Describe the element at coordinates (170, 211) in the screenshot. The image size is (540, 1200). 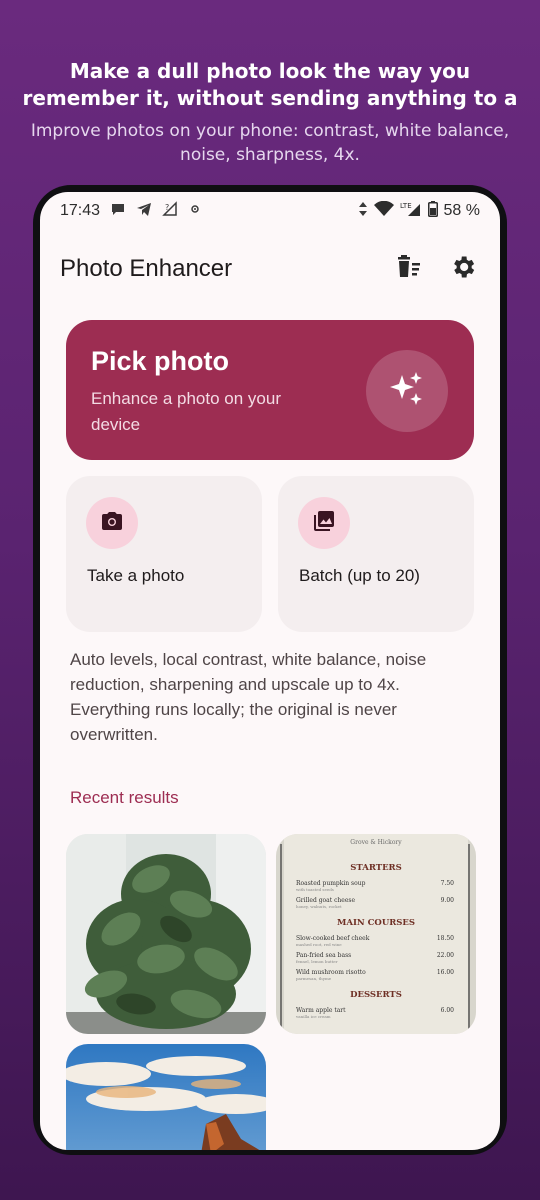
I see `signal-alert-icon: ?` at that location.